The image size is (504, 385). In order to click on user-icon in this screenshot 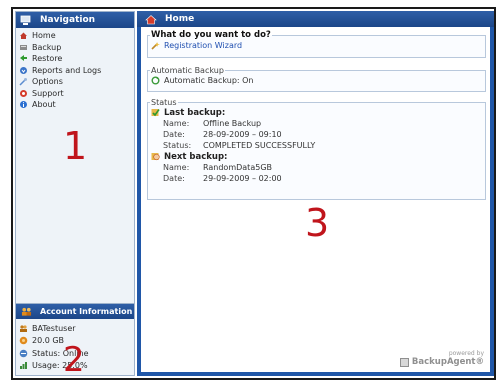, I will do `click(23, 328)`.